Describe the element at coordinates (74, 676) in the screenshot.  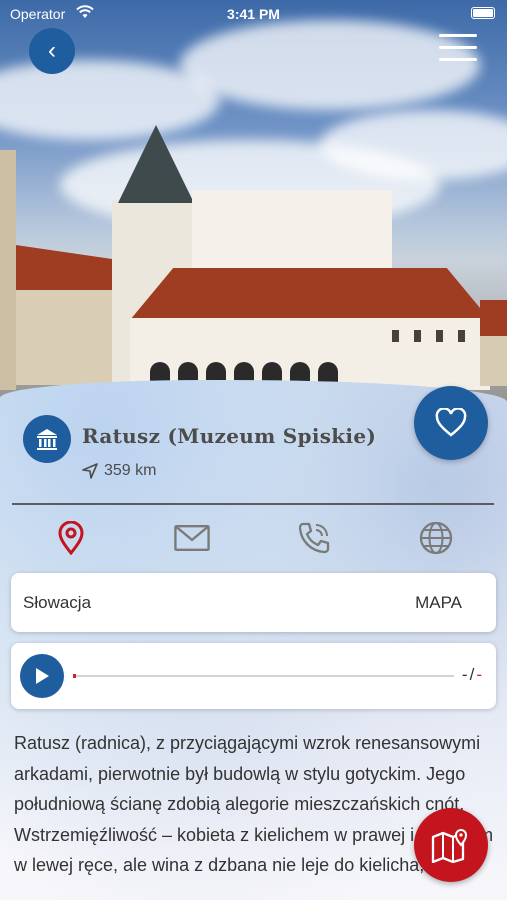
I see `audio-progress-head` at that location.